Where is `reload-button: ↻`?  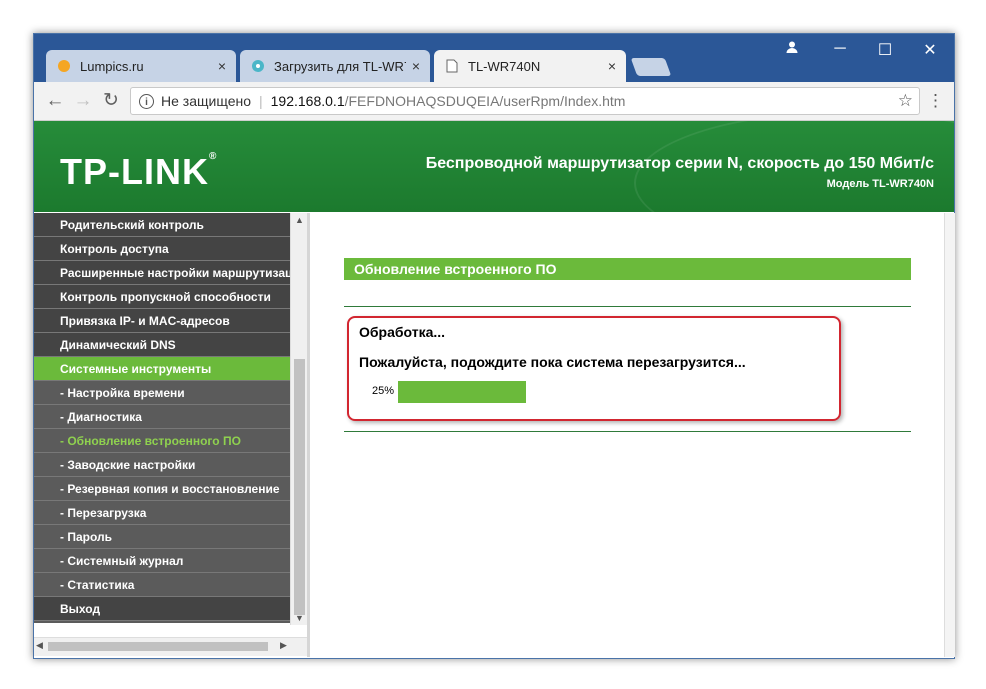
reload-button: ↻ is located at coordinates (111, 101).